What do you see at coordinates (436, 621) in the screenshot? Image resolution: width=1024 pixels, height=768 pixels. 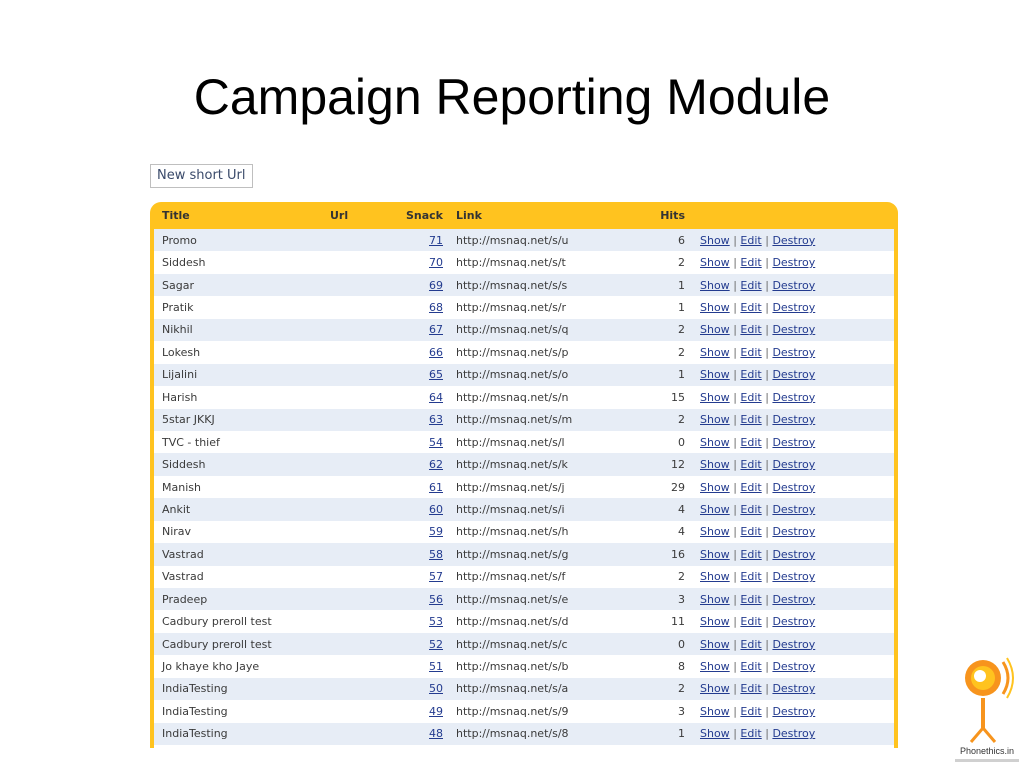 I see `row-snack-link: 53` at bounding box center [436, 621].